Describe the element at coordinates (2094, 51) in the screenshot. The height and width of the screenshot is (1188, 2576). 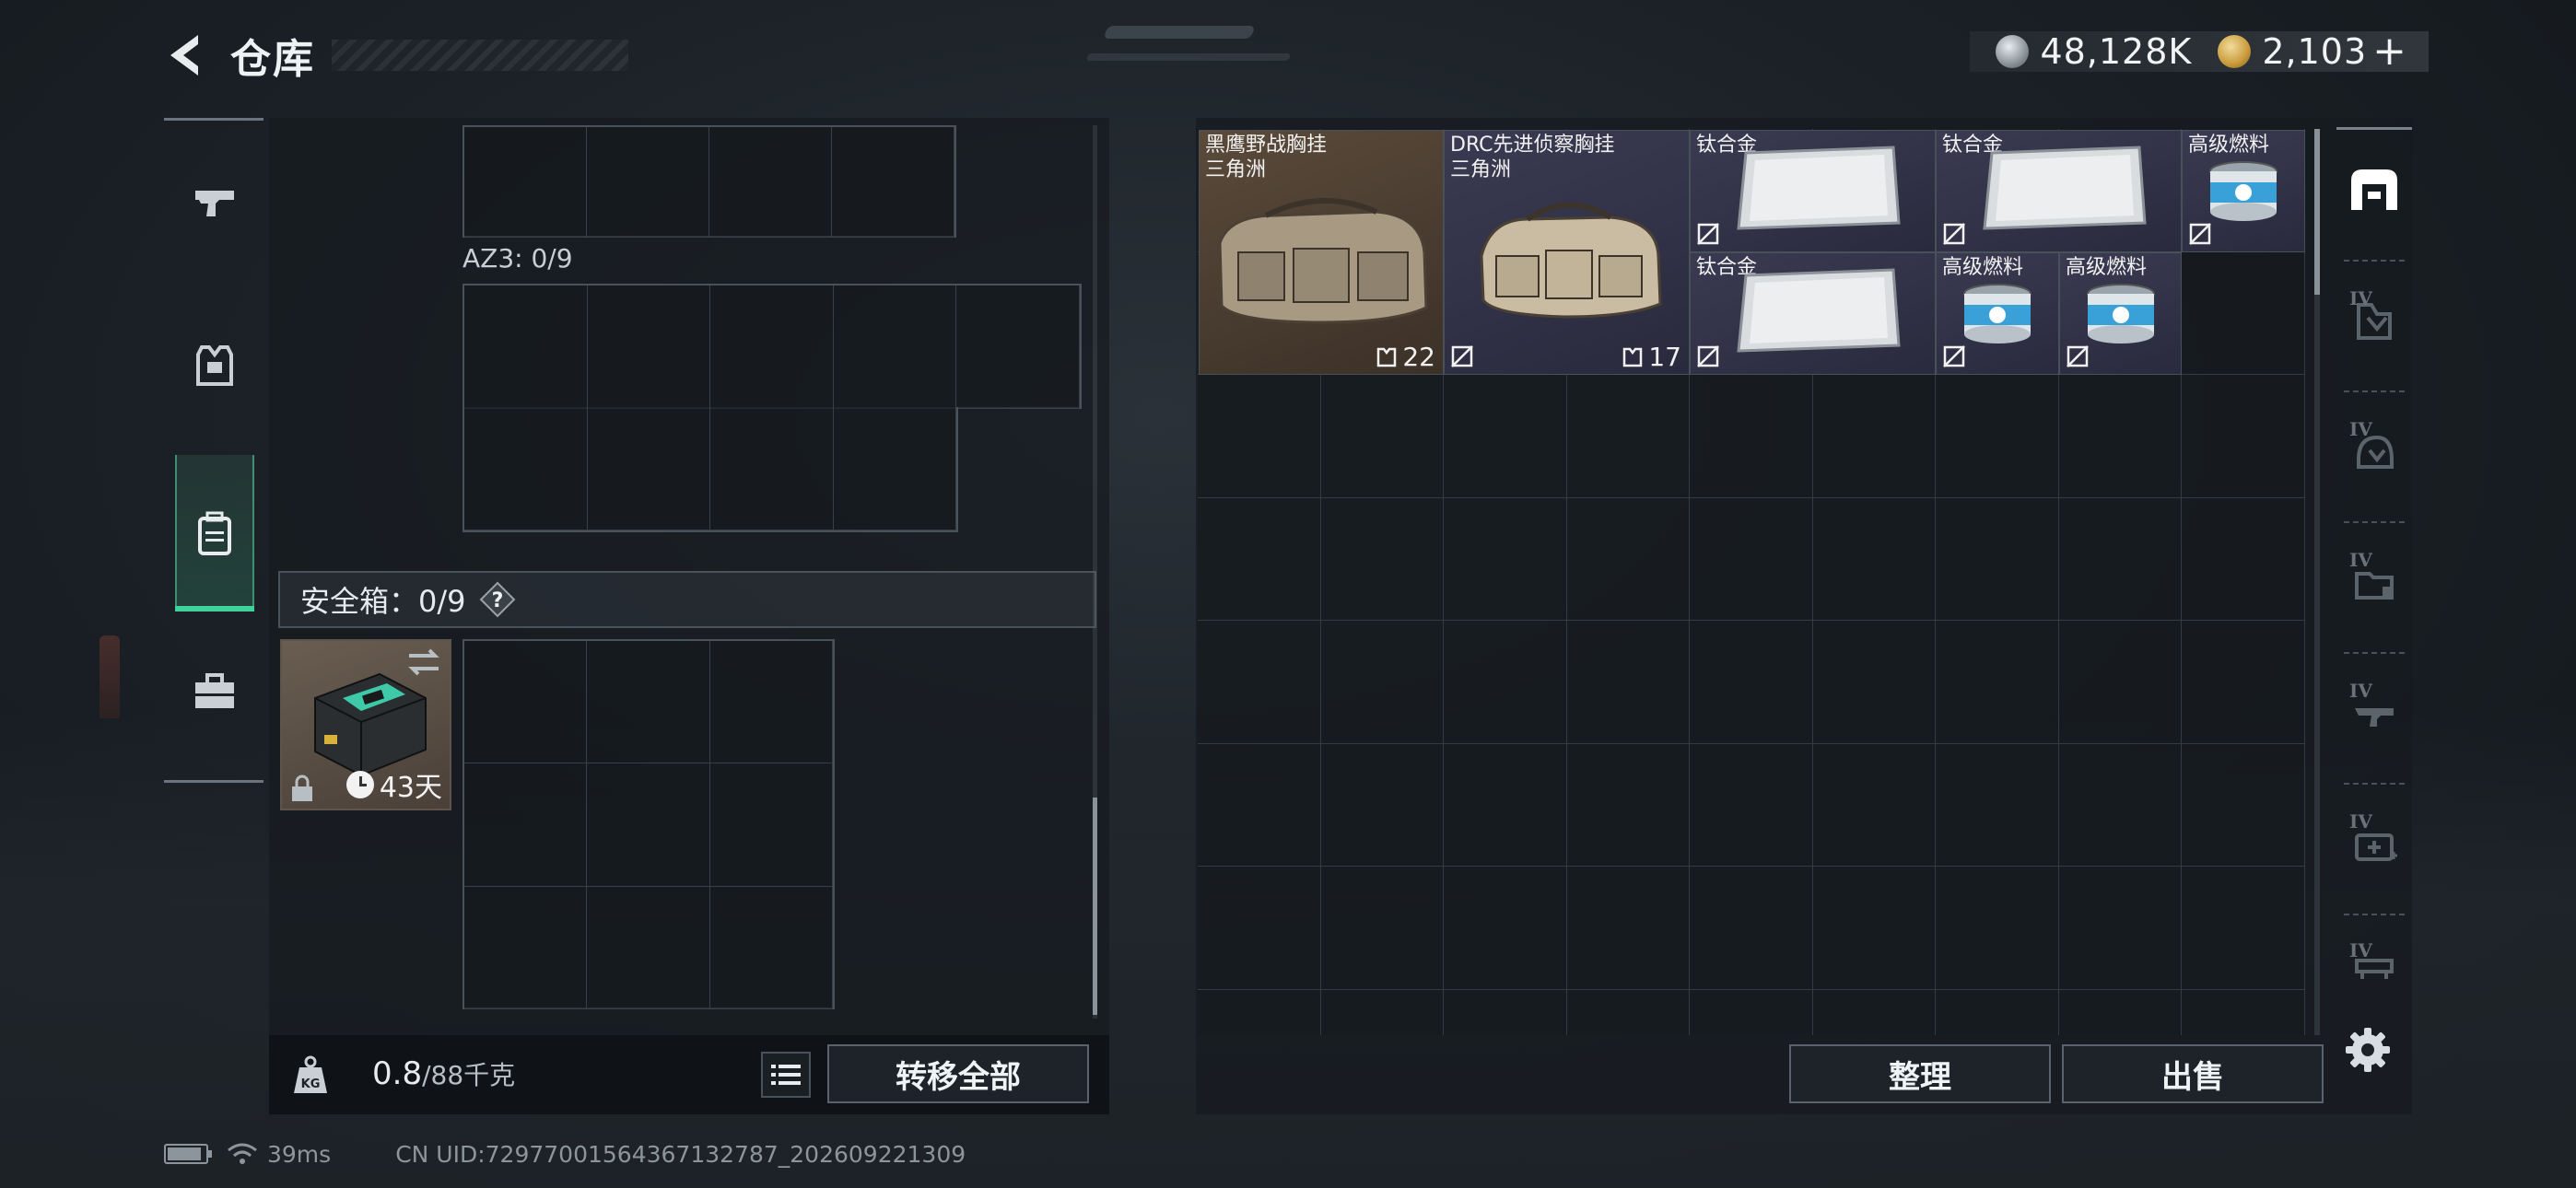
I see `currency-silver: 48,128K` at that location.